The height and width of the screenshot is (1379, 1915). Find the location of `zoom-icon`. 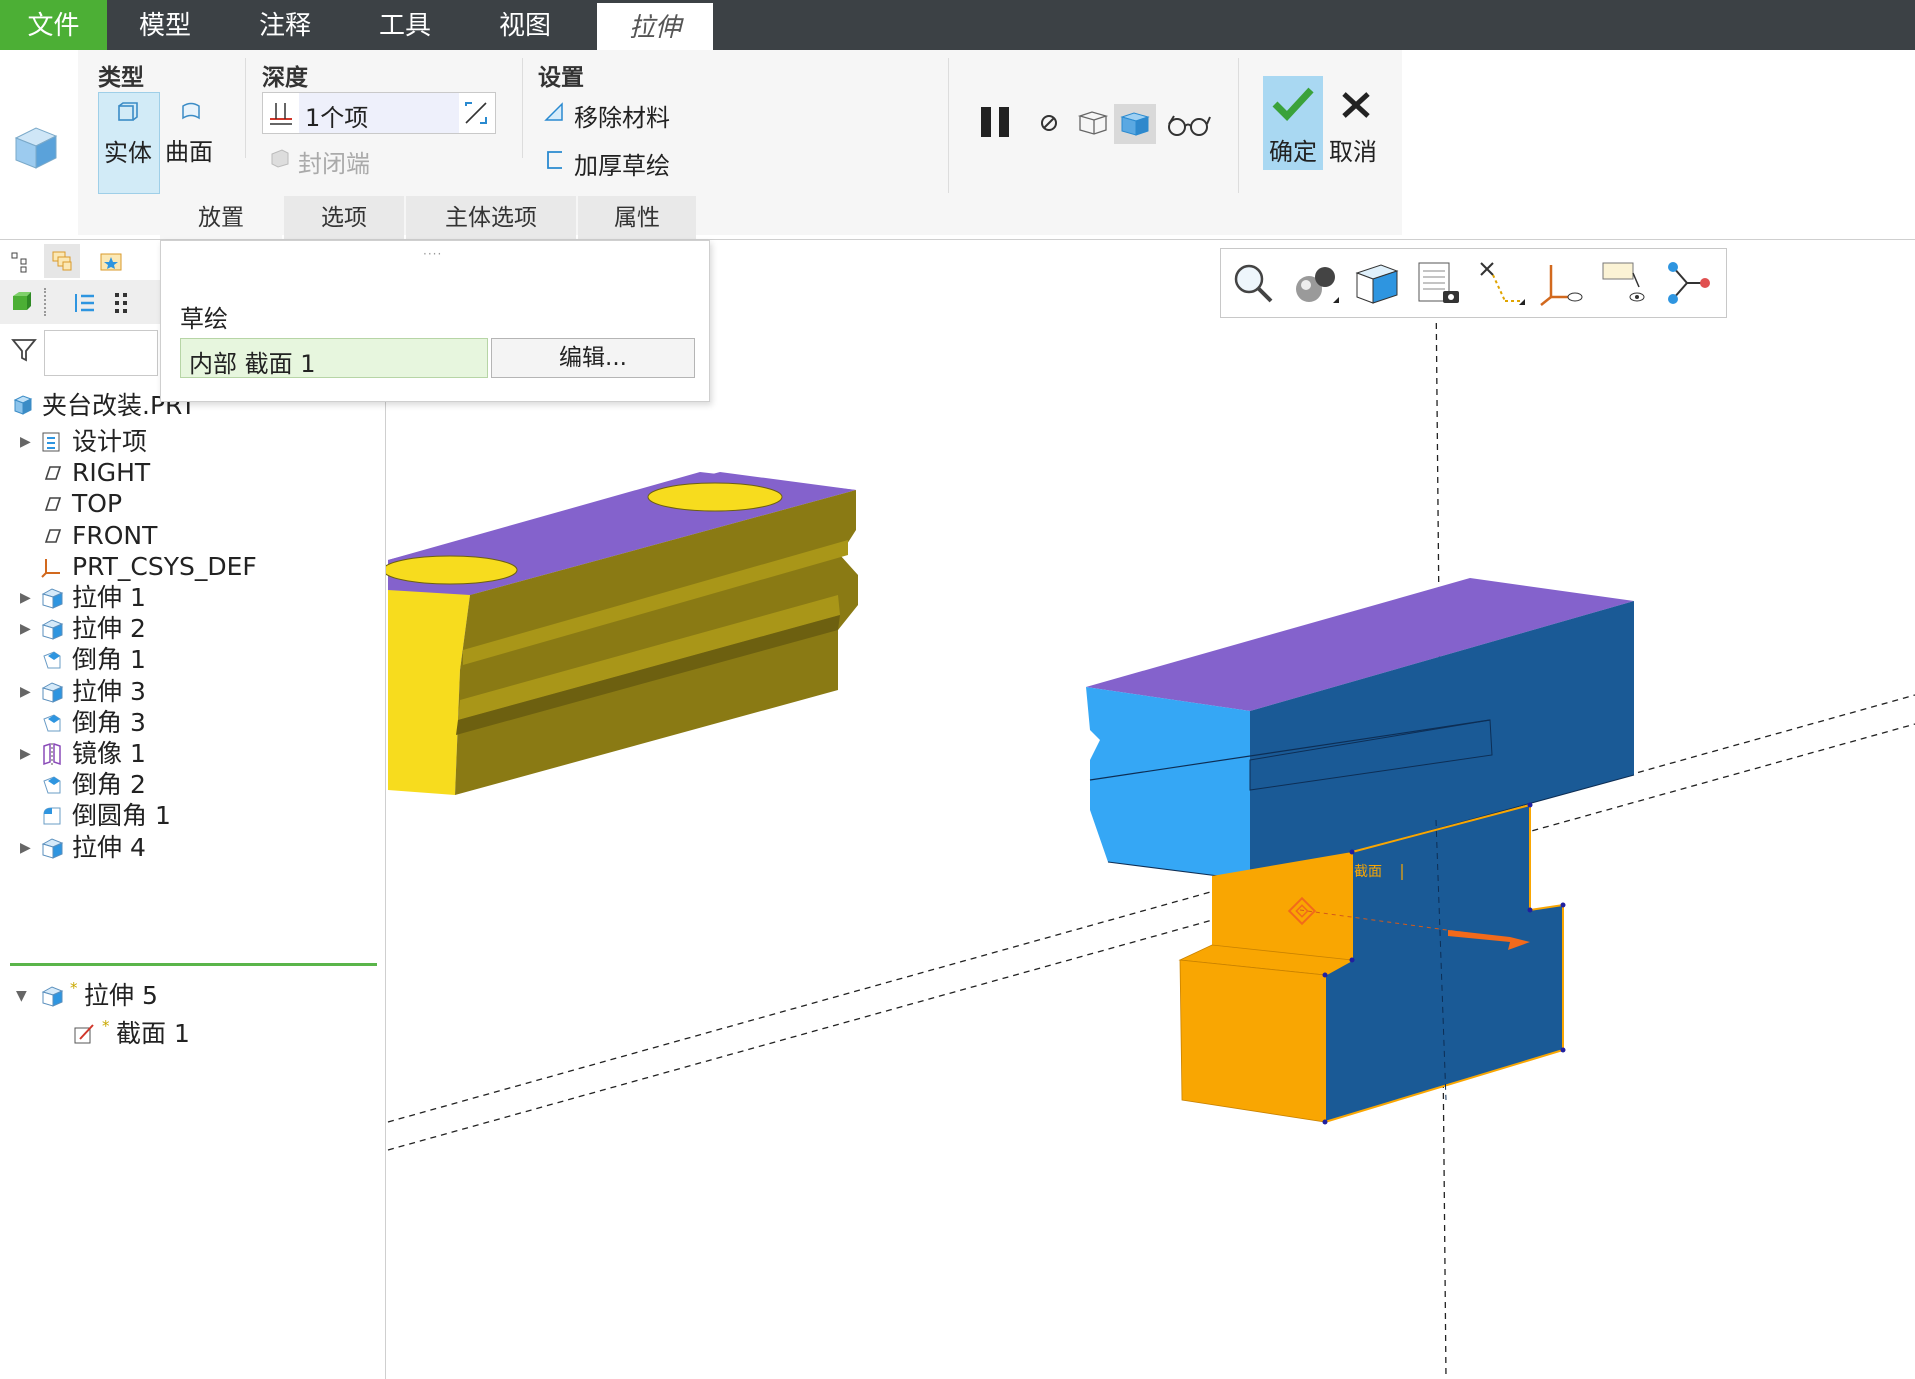

zoom-icon is located at coordinates (1253, 283).